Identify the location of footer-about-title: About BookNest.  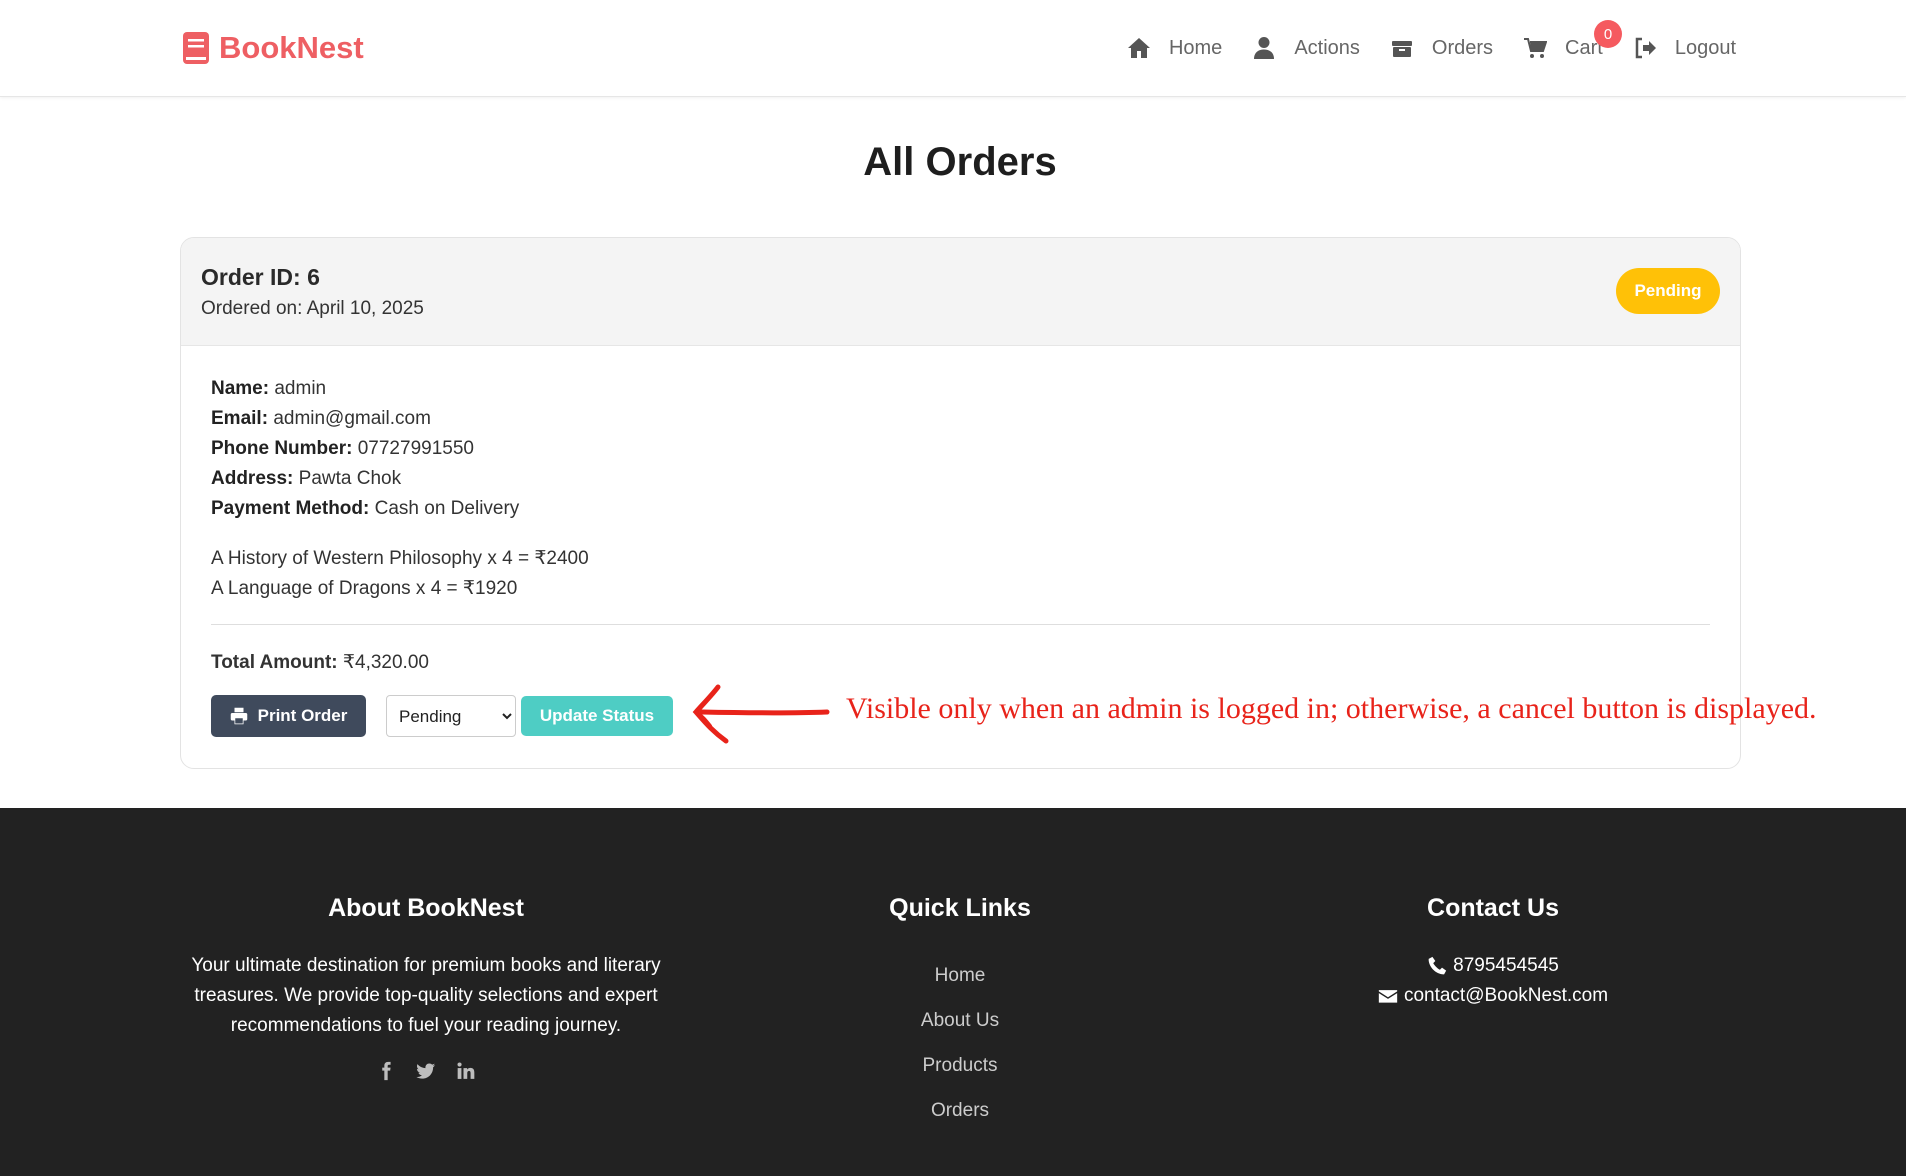
(426, 908).